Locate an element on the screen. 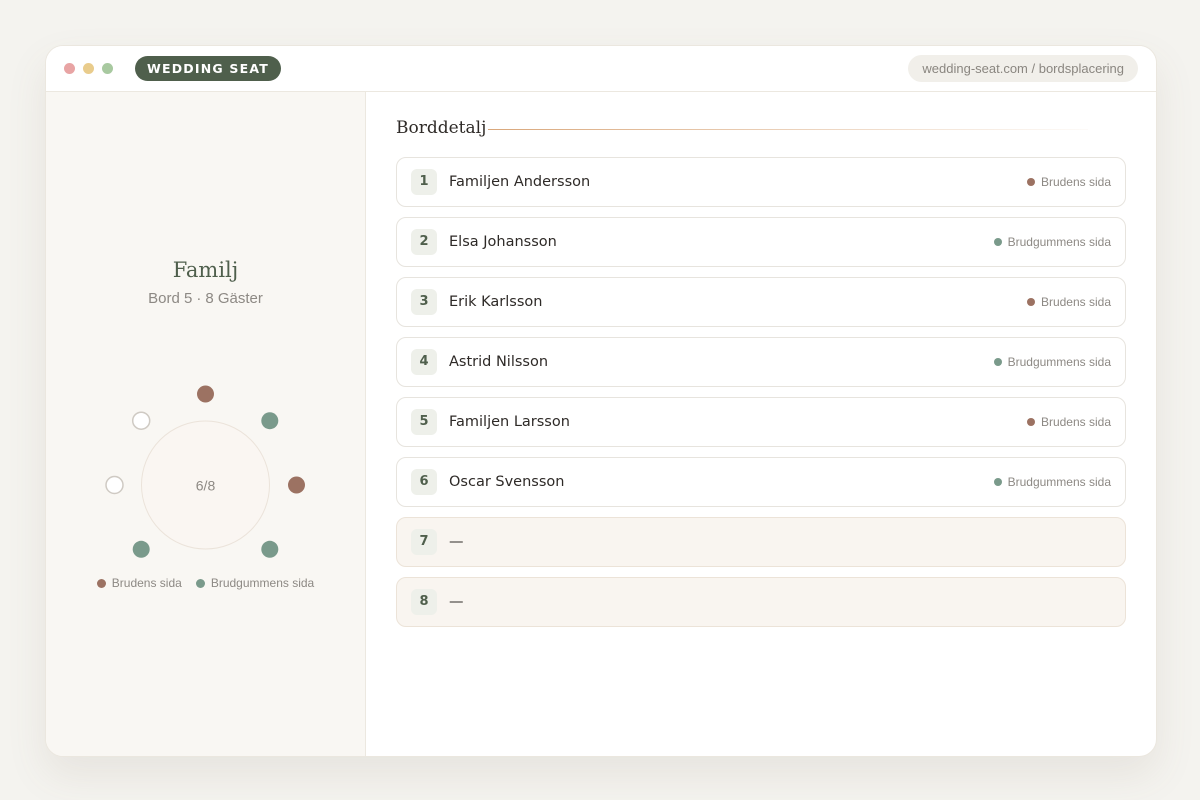 This screenshot has height=800, width=1200. seat-number: 8 is located at coordinates (424, 602).